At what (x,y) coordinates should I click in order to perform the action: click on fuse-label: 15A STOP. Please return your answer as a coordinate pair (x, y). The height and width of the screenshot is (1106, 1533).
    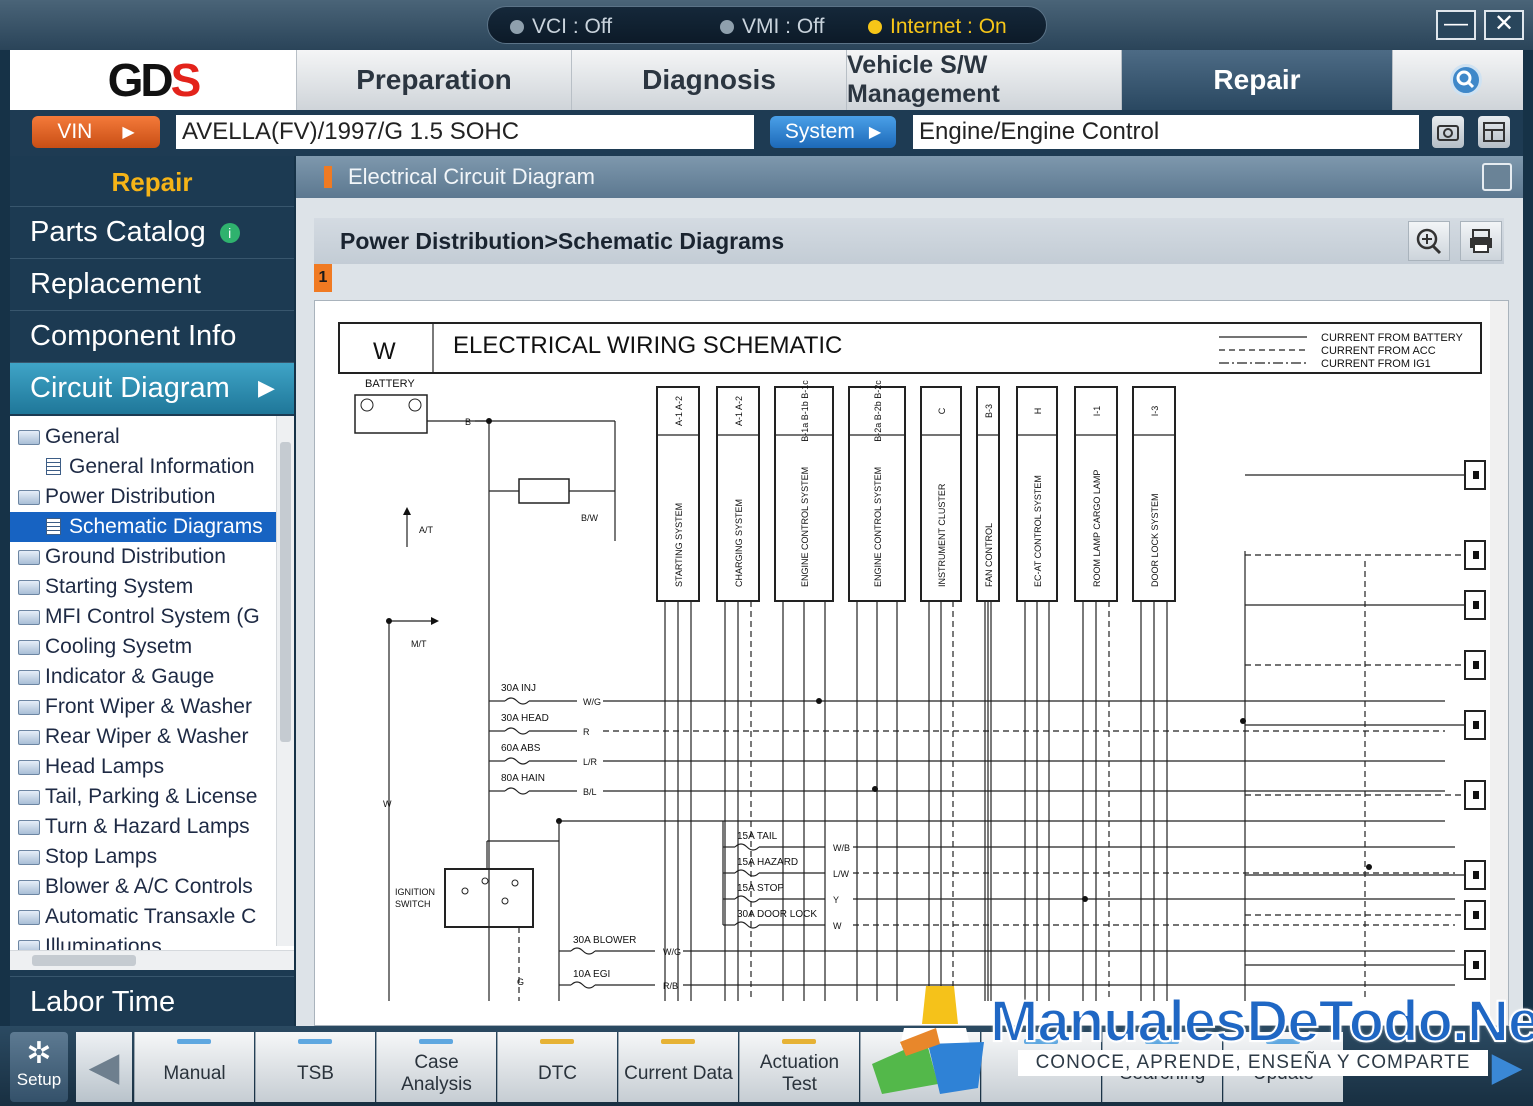
    Looking at the image, I should click on (760, 888).